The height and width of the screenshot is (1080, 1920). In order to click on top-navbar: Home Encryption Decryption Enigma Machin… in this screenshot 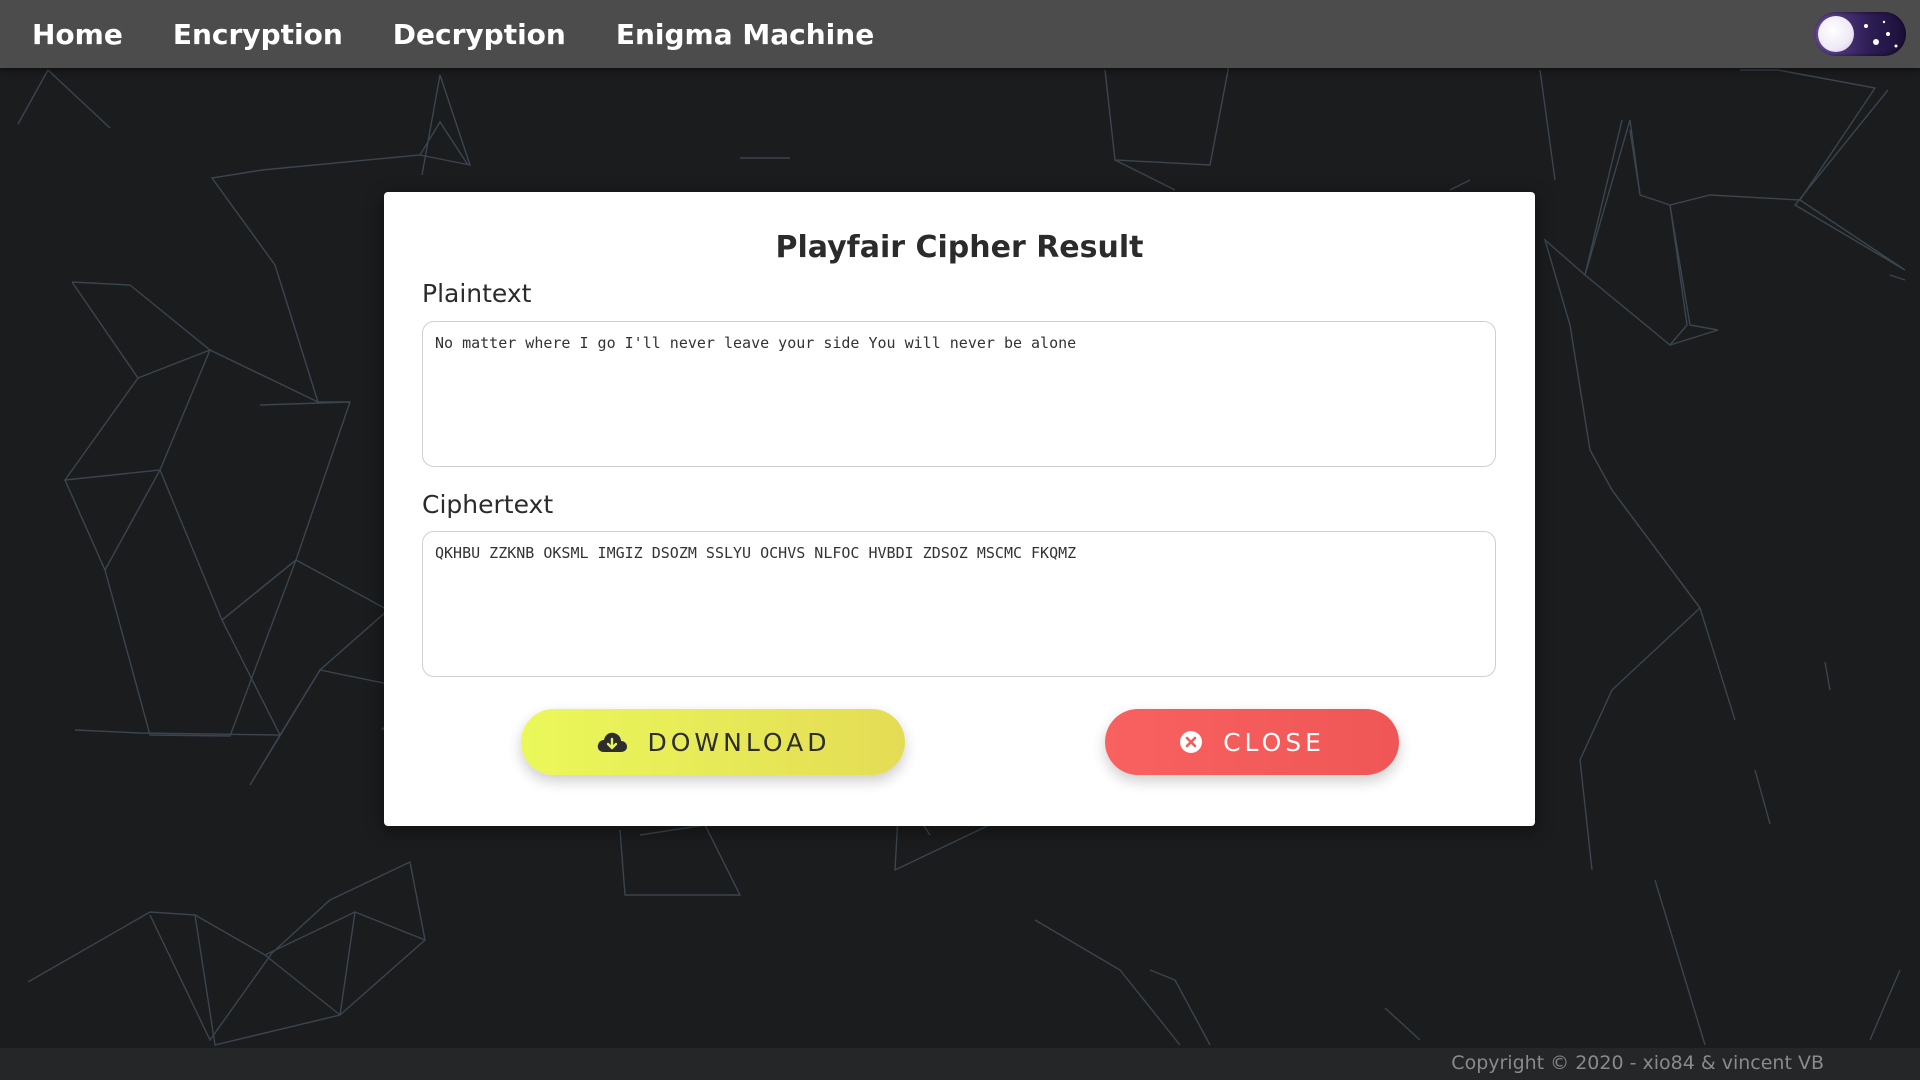, I will do `click(960, 34)`.